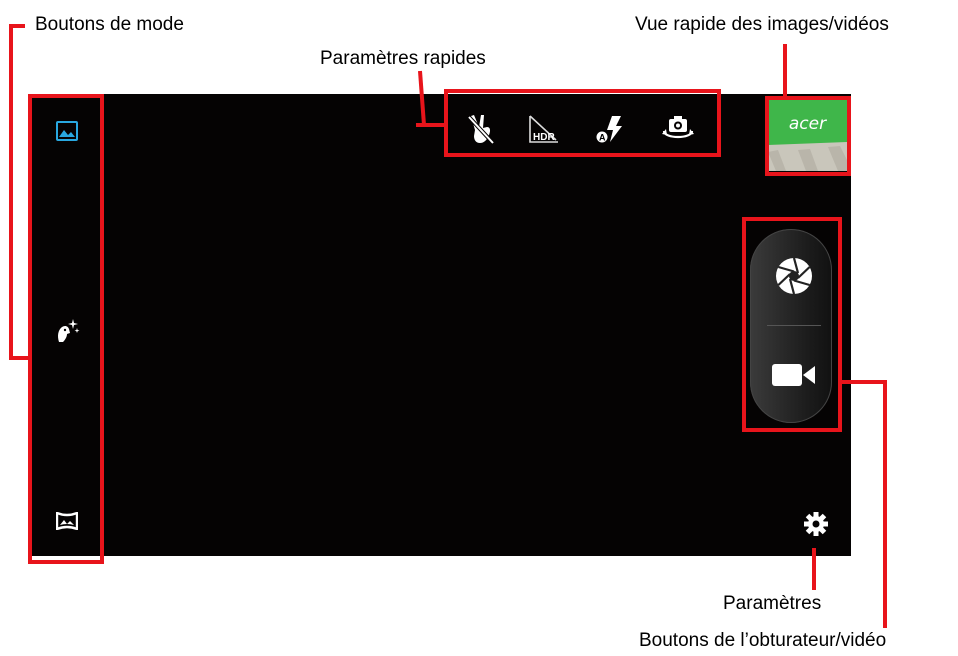 Image resolution: width=958 pixels, height=656 pixels. Describe the element at coordinates (582, 123) in the screenshot. I see `quick-settings-highlight` at that location.